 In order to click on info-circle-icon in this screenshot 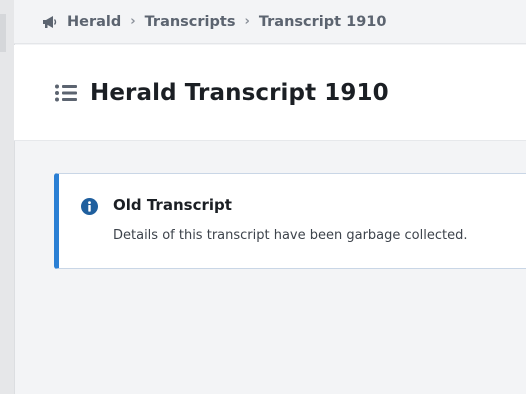, I will do `click(89, 208)`.